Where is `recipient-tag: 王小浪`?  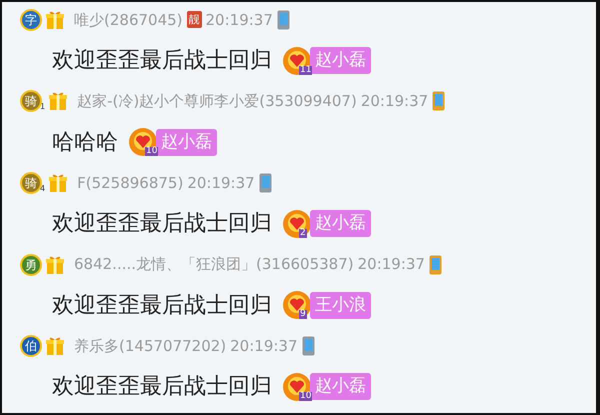 recipient-tag: 王小浪 is located at coordinates (340, 305).